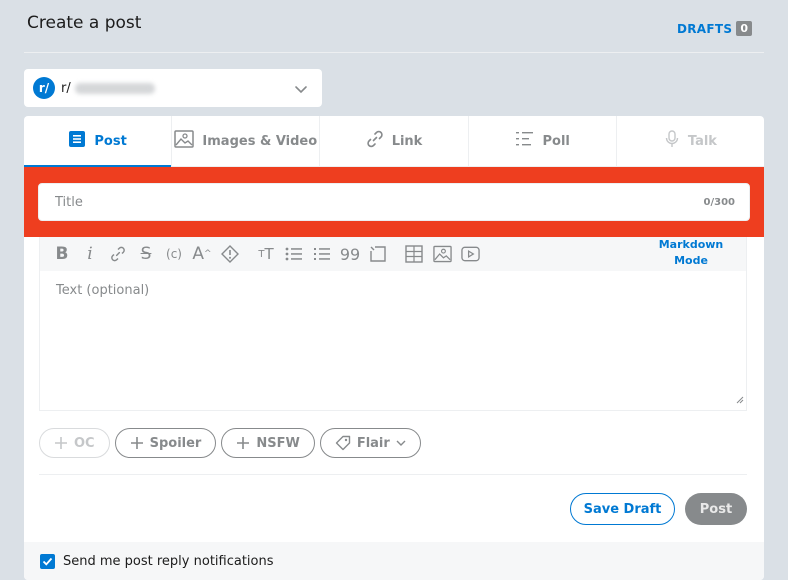  What do you see at coordinates (168, 561) in the screenshot?
I see `notify-label: Send me post reply notifications` at bounding box center [168, 561].